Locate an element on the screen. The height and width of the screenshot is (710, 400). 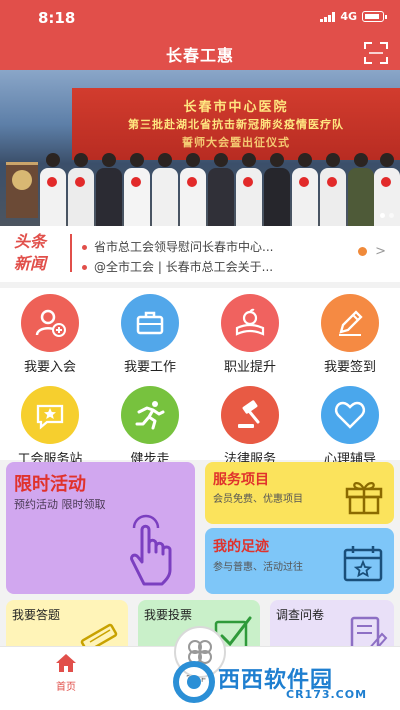
hand-tap-icon is located at coordinates (151, 550).